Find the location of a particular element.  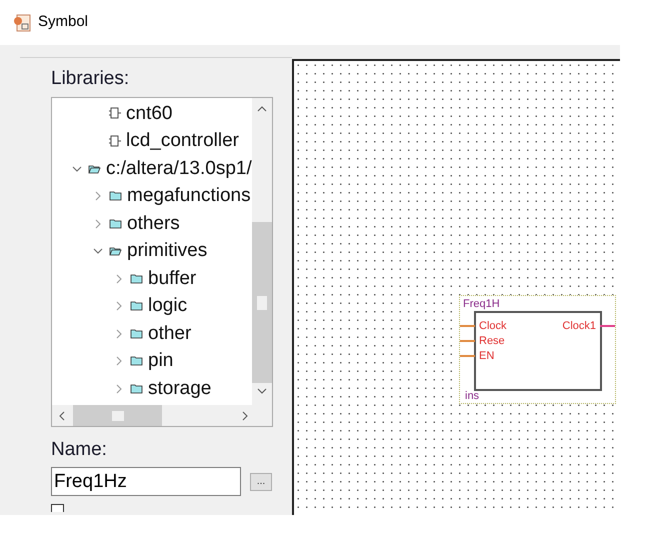

tree-item: c:/altera/13.0sp1/ is located at coordinates (179, 168).